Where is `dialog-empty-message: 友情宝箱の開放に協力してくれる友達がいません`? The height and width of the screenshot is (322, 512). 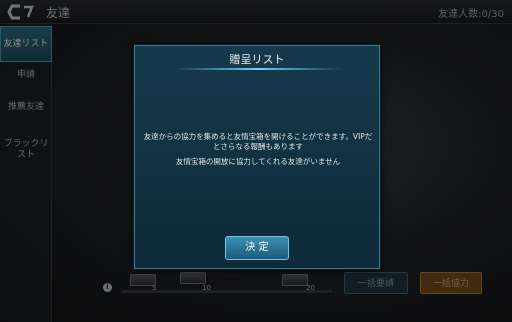
dialog-empty-message: 友情宝箱の開放に協力してくれる友達がいません is located at coordinates (258, 161).